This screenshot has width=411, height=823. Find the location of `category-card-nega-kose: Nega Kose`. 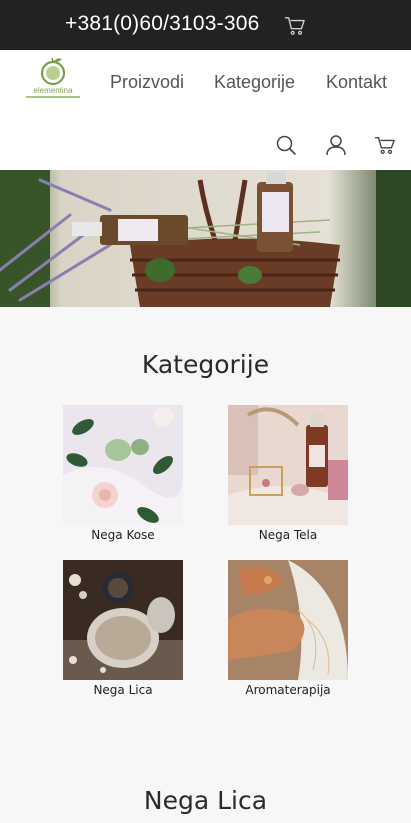

category-card-nega-kose: Nega Kose is located at coordinates (123, 473).